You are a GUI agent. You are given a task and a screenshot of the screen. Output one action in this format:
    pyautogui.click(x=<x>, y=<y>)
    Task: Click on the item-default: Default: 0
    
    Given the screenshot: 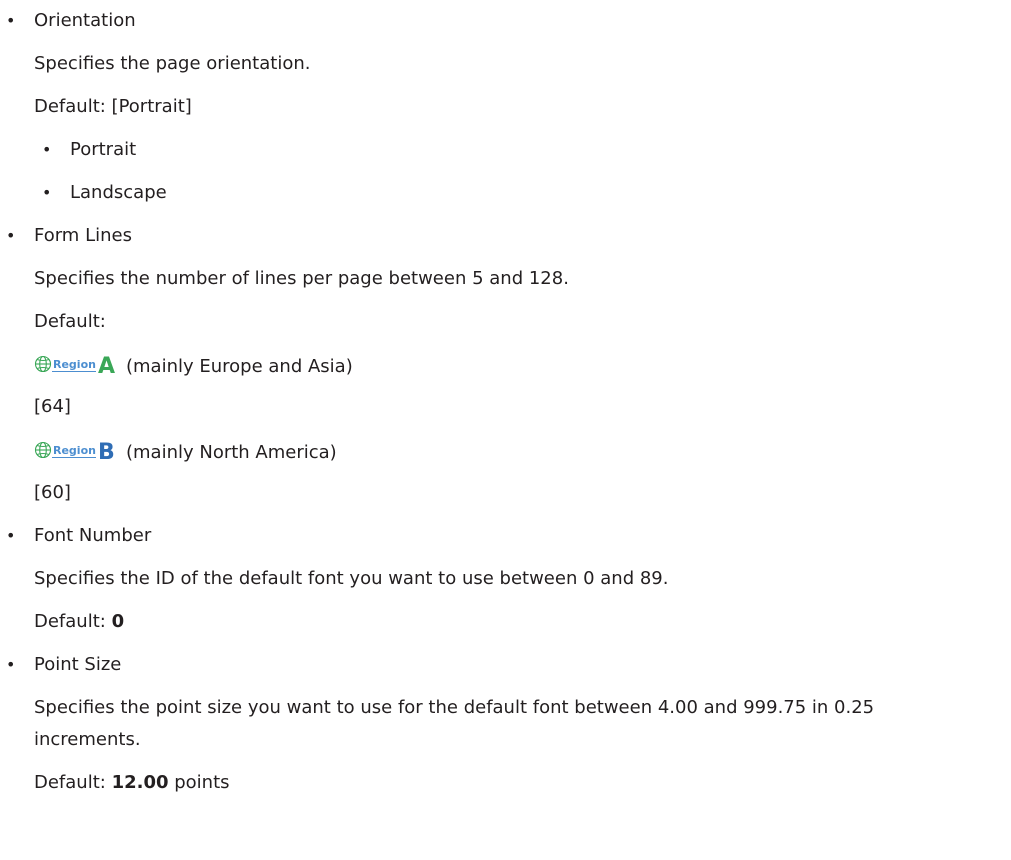 What is the action you would take?
    pyautogui.click(x=79, y=622)
    